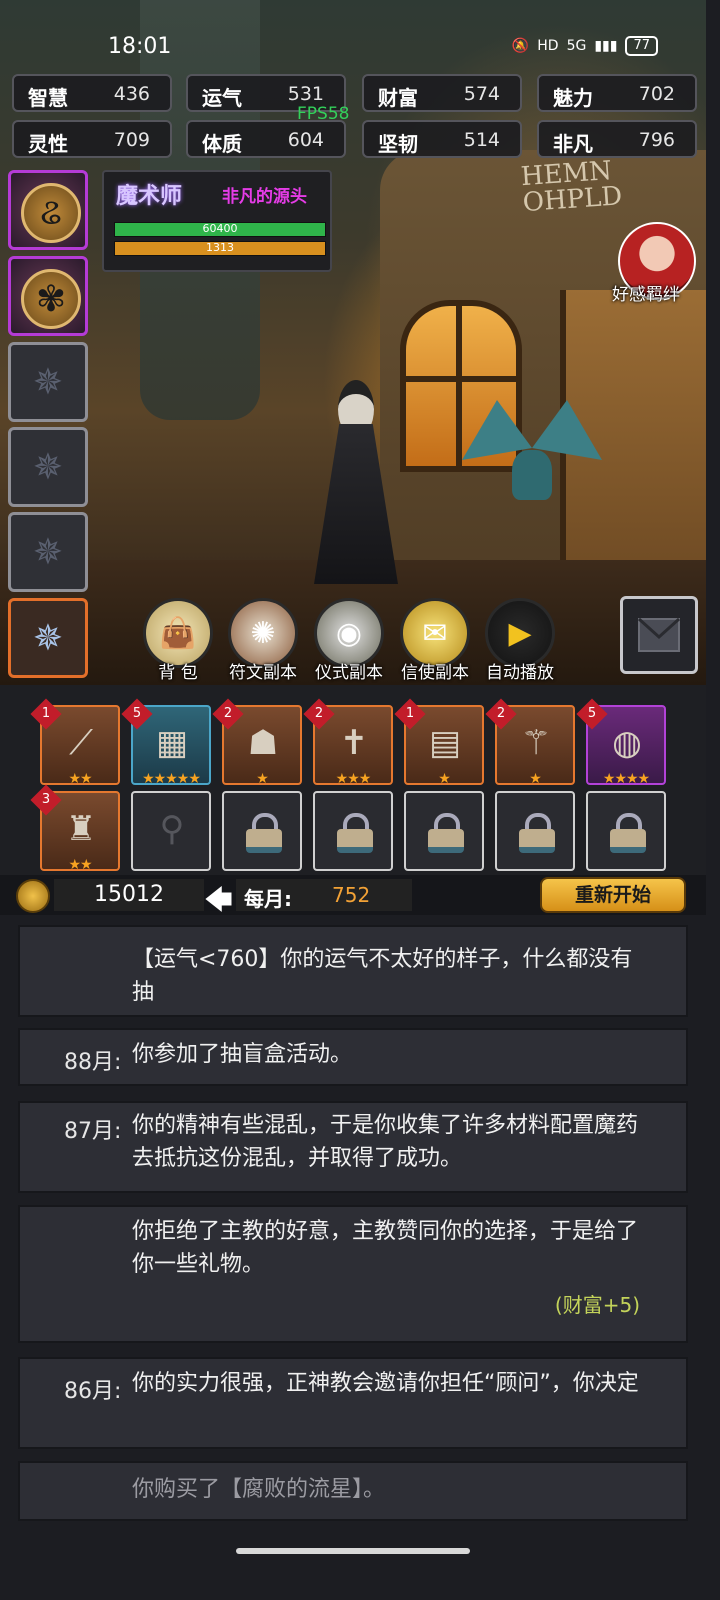  What do you see at coordinates (217, 221) in the screenshot?
I see `character-panel: 魔术师 非凡的源头 60400 1313` at bounding box center [217, 221].